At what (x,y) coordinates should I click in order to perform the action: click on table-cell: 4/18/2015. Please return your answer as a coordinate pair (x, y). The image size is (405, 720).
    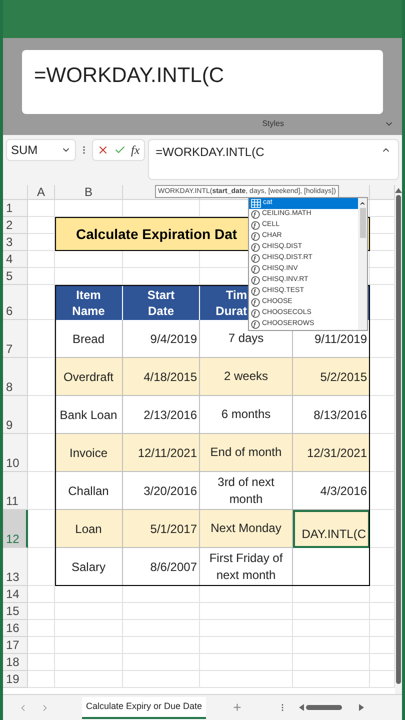
    Looking at the image, I should click on (161, 377).